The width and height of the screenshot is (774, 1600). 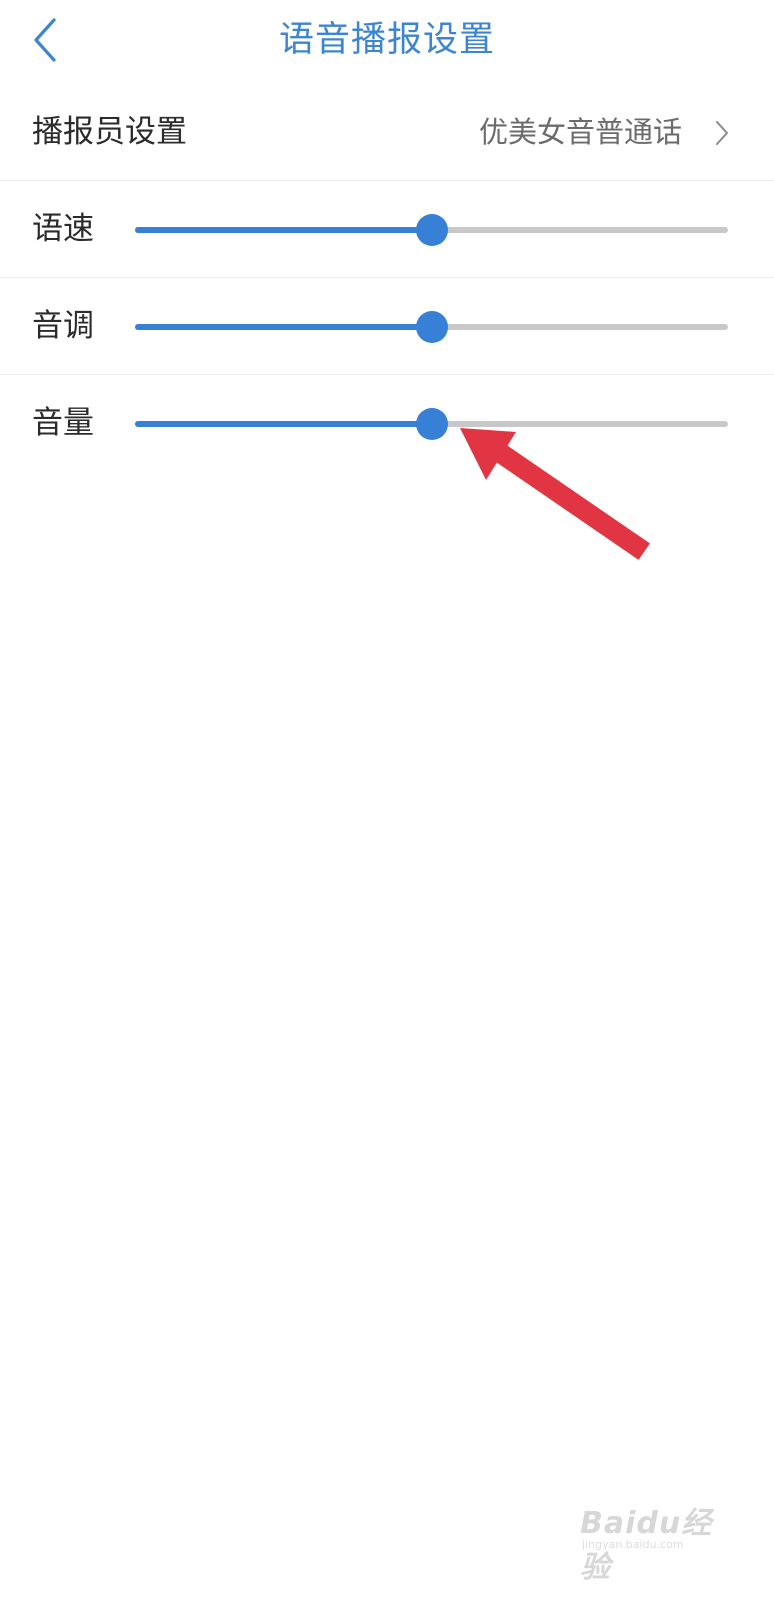 What do you see at coordinates (63, 229) in the screenshot?
I see `speech-speed-label: 语速` at bounding box center [63, 229].